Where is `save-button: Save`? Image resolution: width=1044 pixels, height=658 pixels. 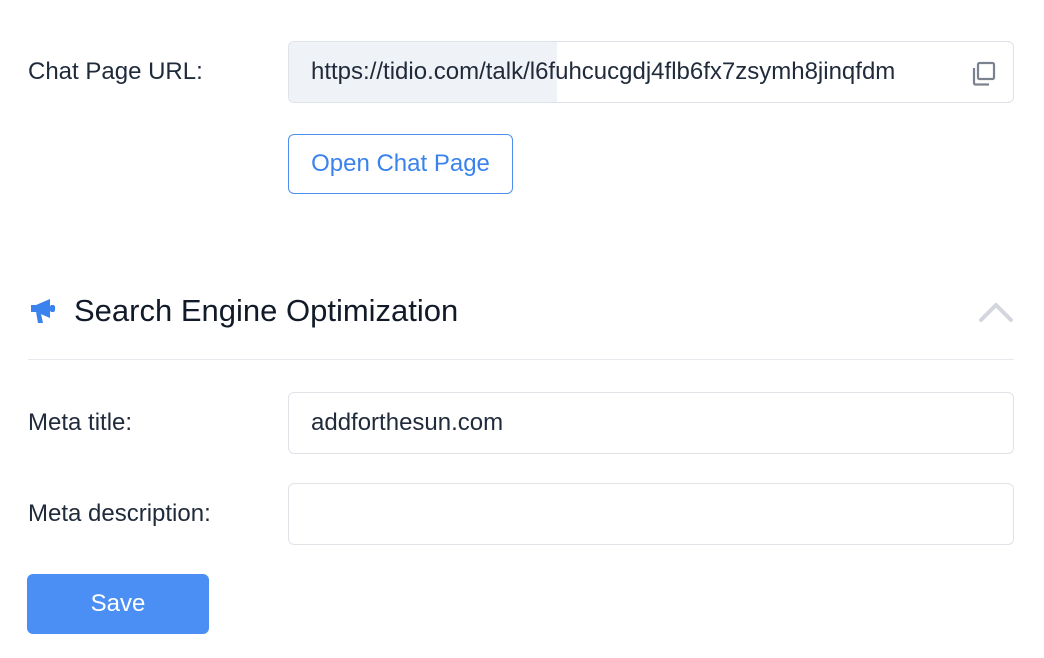
save-button: Save is located at coordinates (118, 604).